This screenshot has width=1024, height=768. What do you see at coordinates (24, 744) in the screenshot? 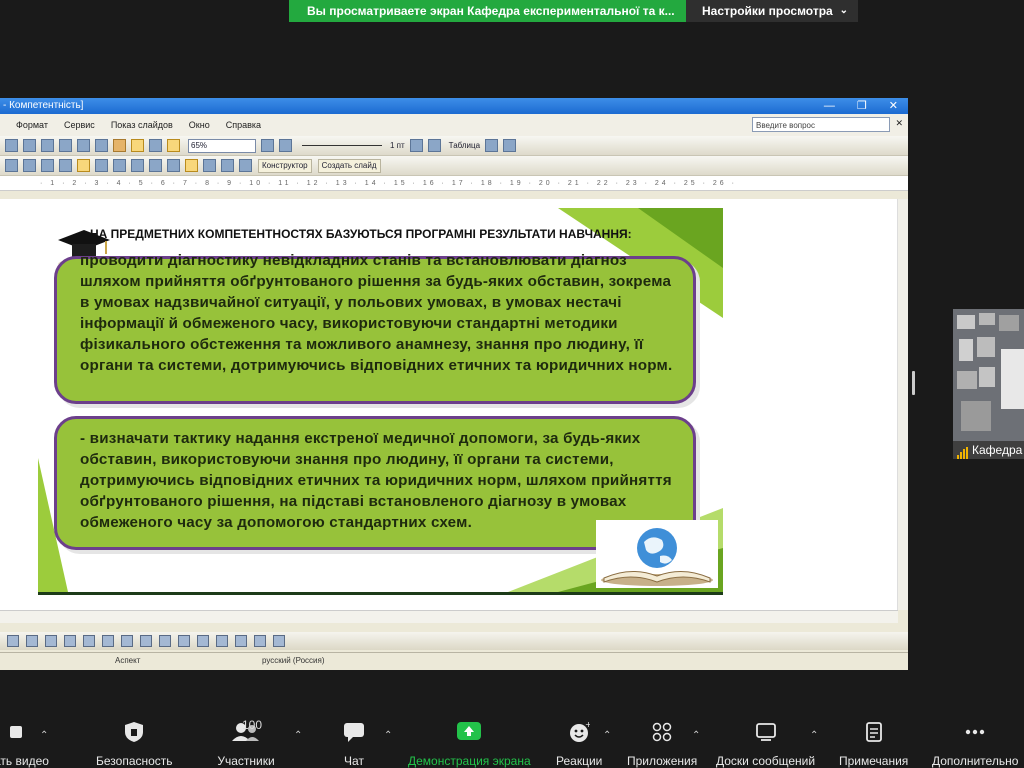
I see `video-button: ать видео` at bounding box center [24, 744].